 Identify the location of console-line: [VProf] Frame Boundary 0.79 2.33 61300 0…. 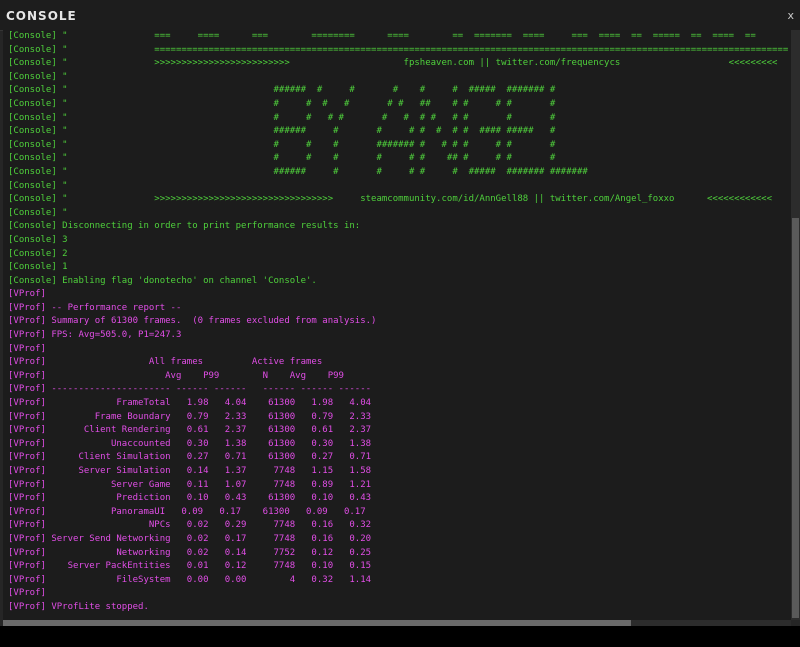
(190, 416).